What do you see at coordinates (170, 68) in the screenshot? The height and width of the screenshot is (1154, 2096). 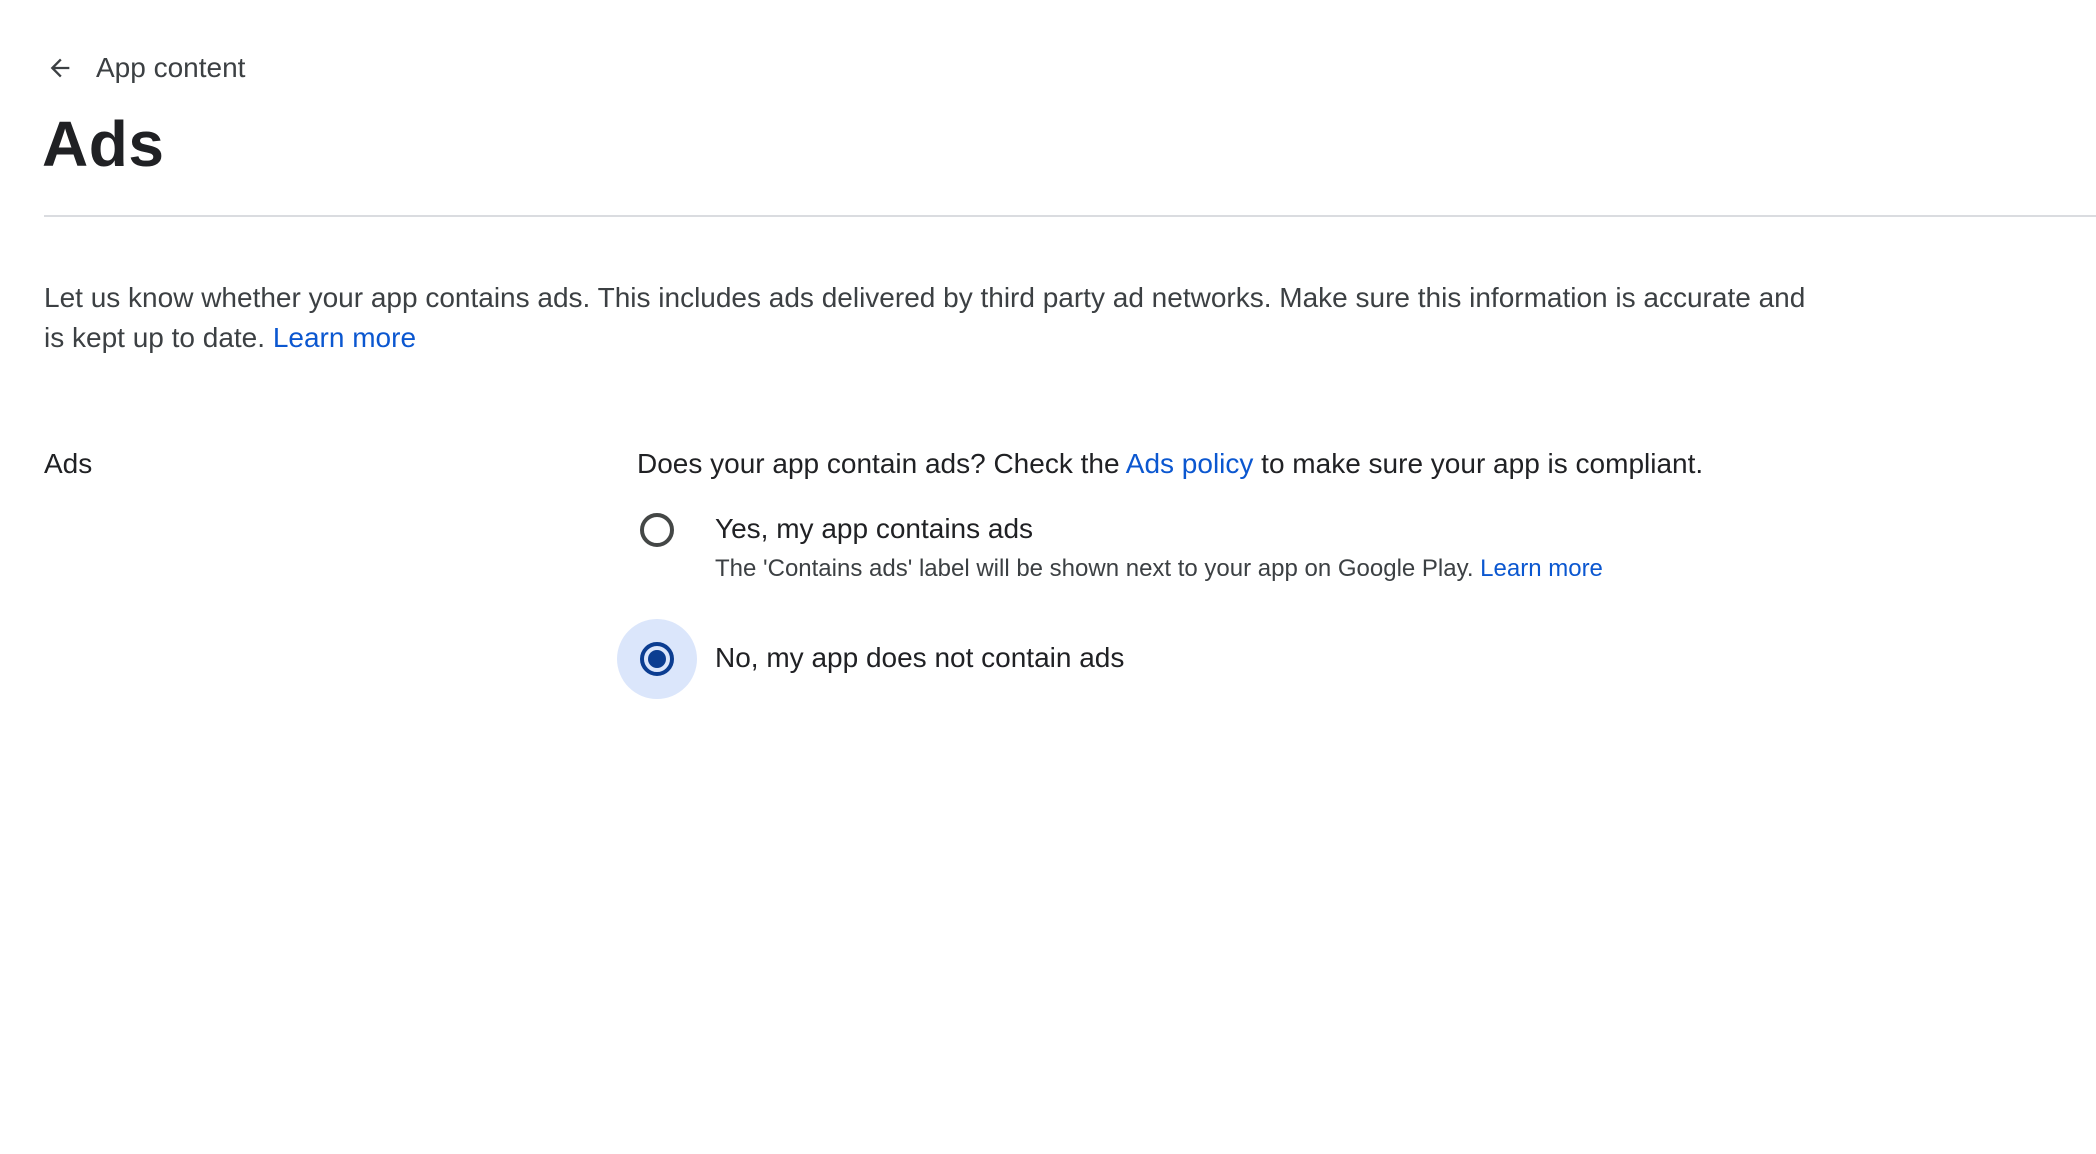 I see `back-label: App content` at bounding box center [170, 68].